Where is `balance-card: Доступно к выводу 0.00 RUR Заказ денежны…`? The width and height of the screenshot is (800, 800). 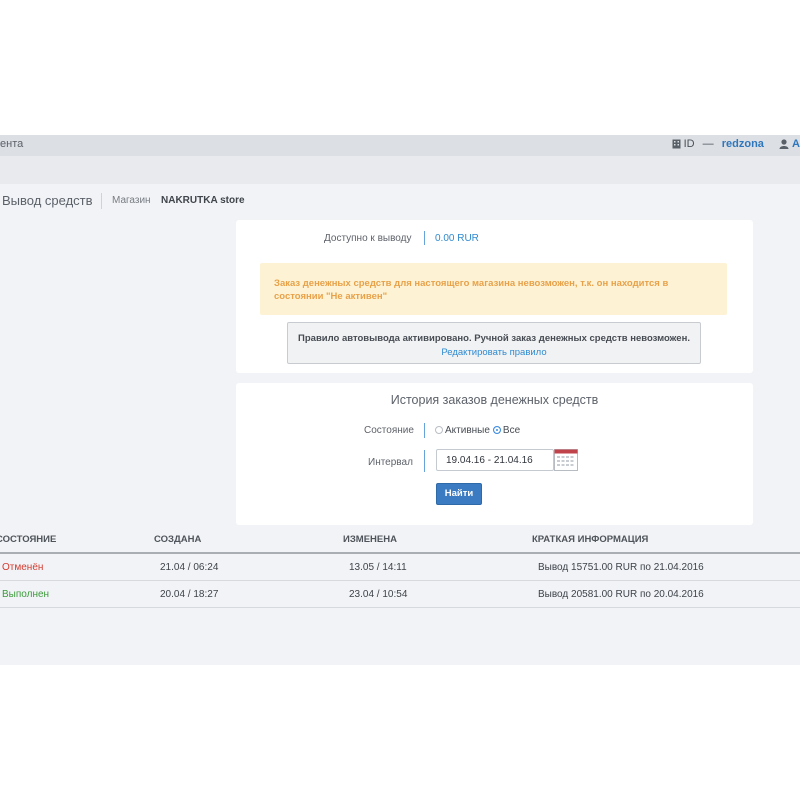
balance-card: Доступно к выводу 0.00 RUR Заказ денежны… is located at coordinates (494, 296).